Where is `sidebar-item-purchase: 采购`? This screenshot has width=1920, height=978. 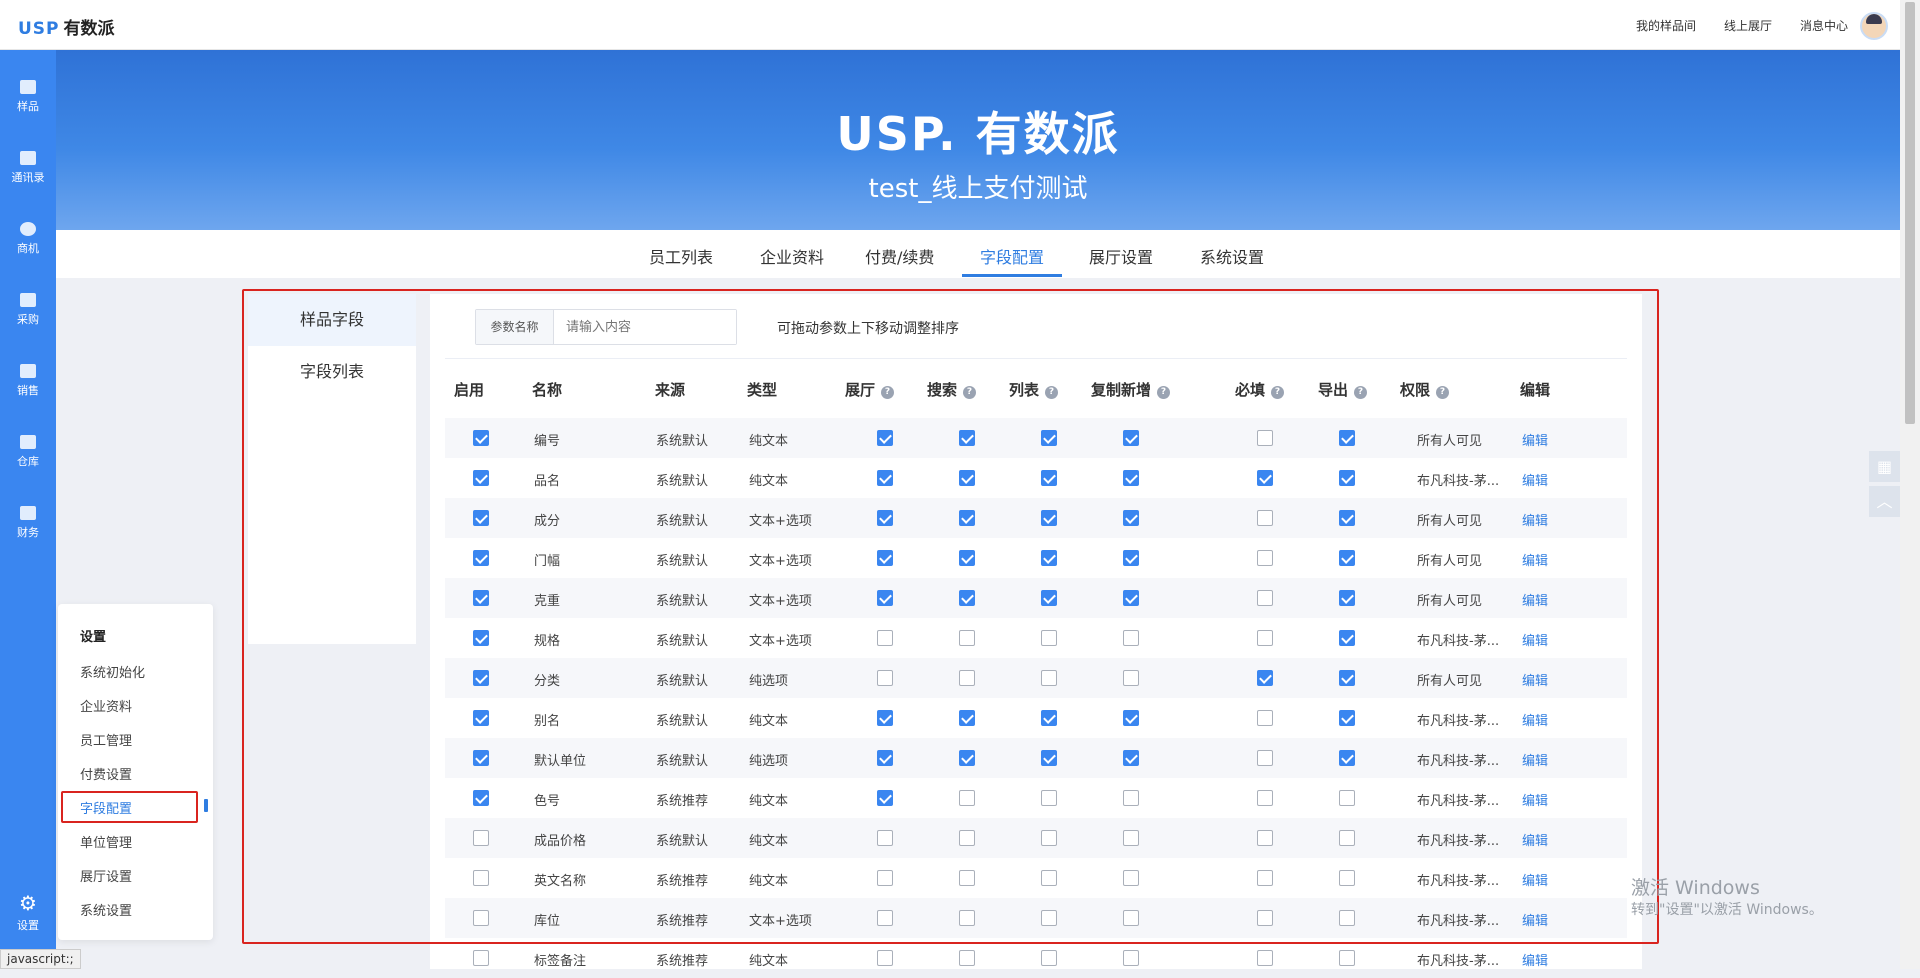 sidebar-item-purchase: 采购 is located at coordinates (28, 310).